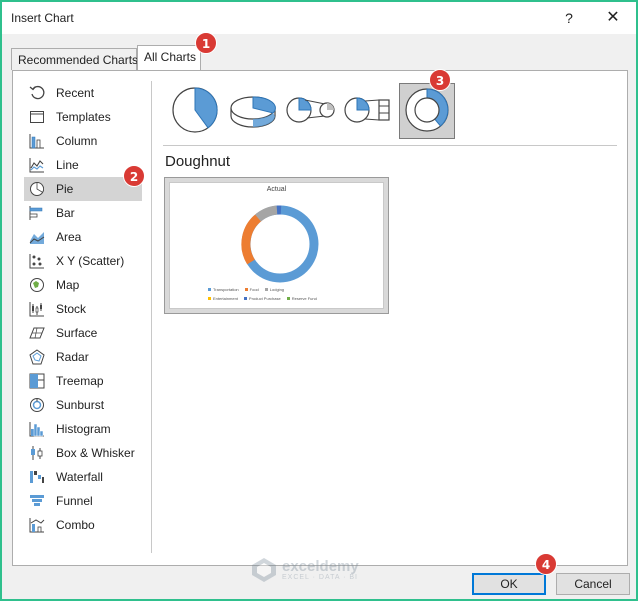 Image resolution: width=638 pixels, height=601 pixels. Describe the element at coordinates (206, 43) in the screenshot. I see `step-badge-1: 1` at that location.